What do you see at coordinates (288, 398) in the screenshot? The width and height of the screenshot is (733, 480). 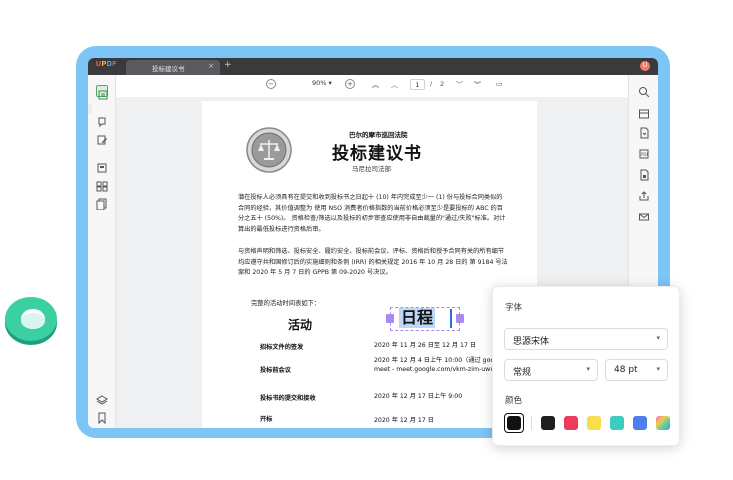 I see `schedule-row-label: 投标书的提交和接收` at bounding box center [288, 398].